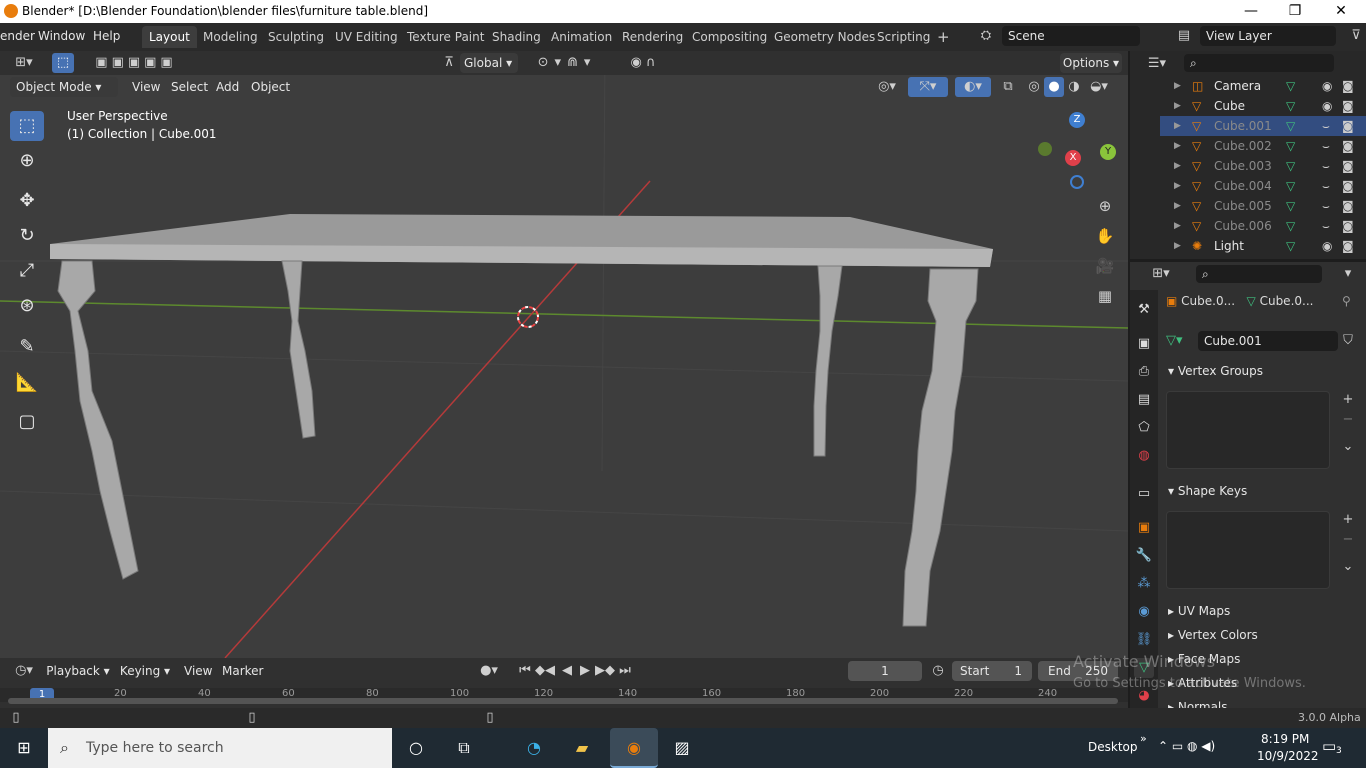 This screenshot has height=768, width=1366. Describe the element at coordinates (189, 87) in the screenshot. I see `menu-select: Select` at that location.